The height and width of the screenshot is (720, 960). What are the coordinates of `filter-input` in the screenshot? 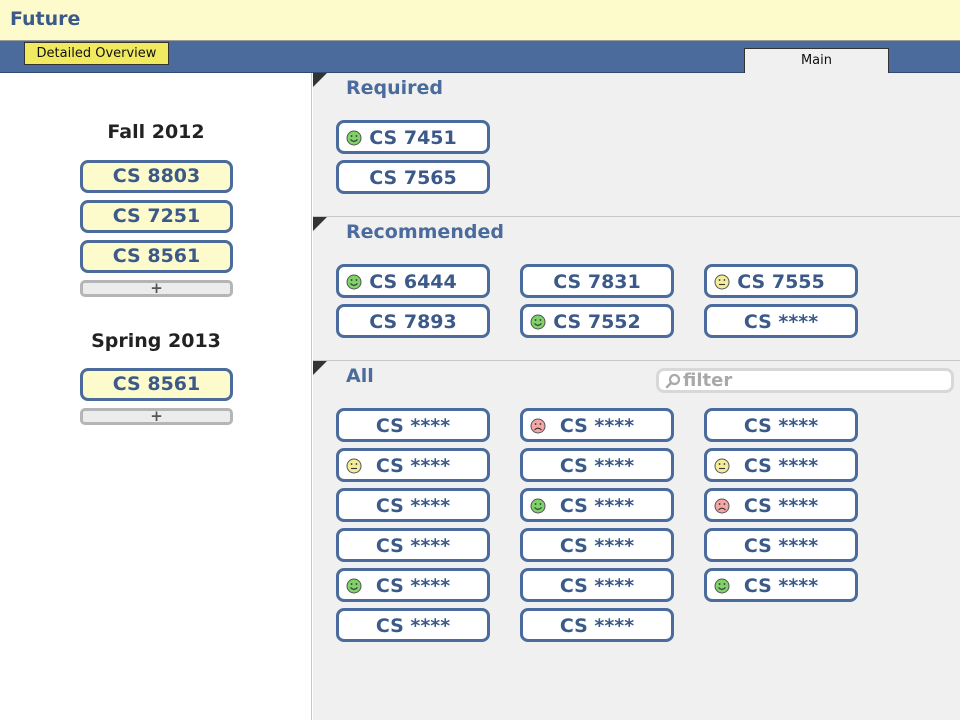 It's located at (813, 380).